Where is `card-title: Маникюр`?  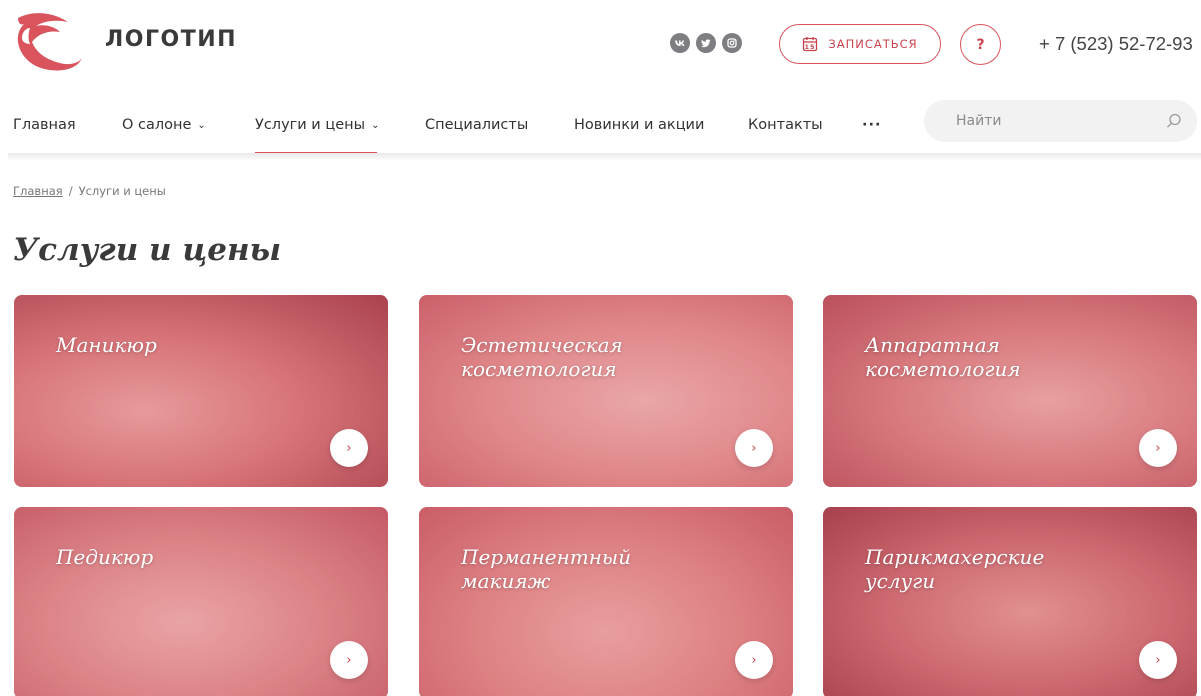
card-title: Маникюр is located at coordinates (106, 345).